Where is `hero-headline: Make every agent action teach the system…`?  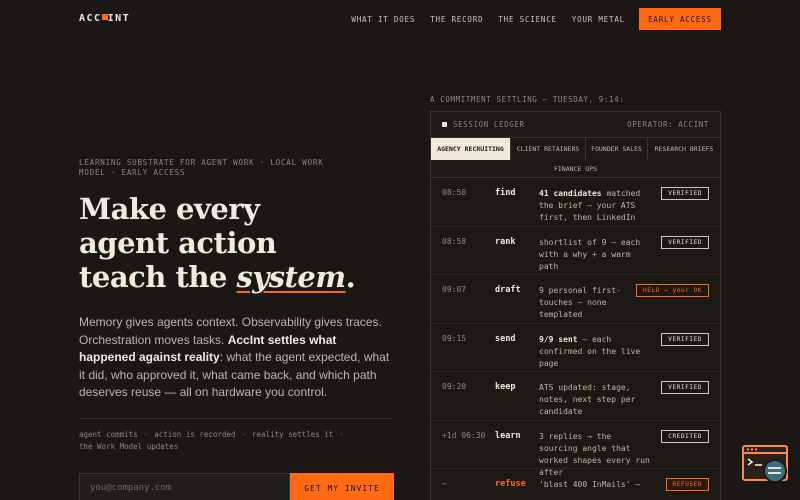
hero-headline: Make every agent action teach the system… is located at coordinates (217, 243).